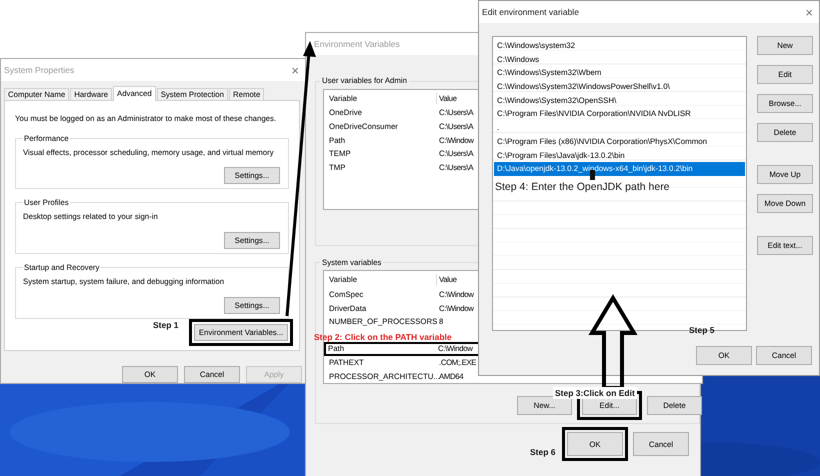 The height and width of the screenshot is (476, 820). Describe the element at coordinates (543, 452) in the screenshot. I see `step-label: Step 6` at that location.